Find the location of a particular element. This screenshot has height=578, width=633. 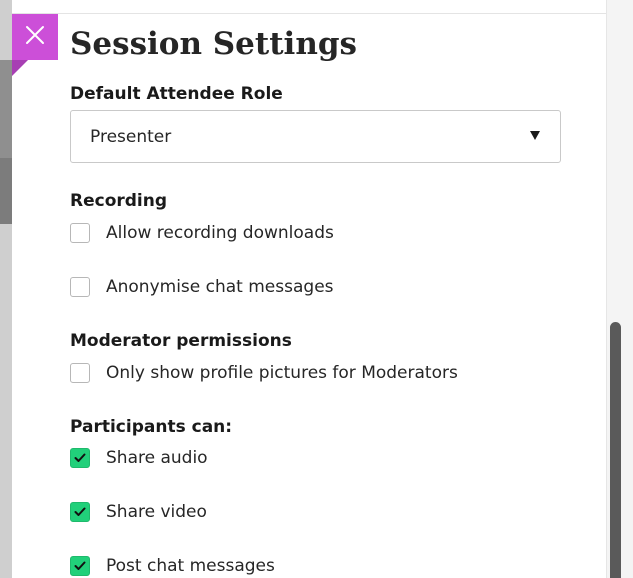

share-audio-checkbox is located at coordinates (80, 458).